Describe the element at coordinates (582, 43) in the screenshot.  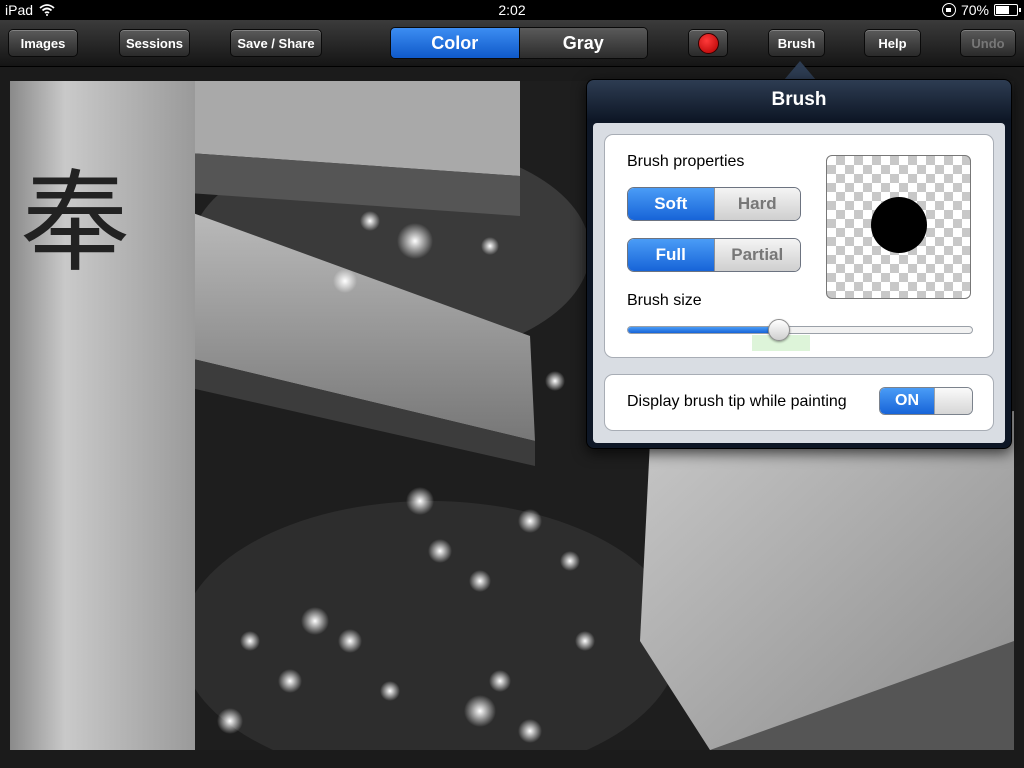
I see `gray-mode-button: Gray` at that location.